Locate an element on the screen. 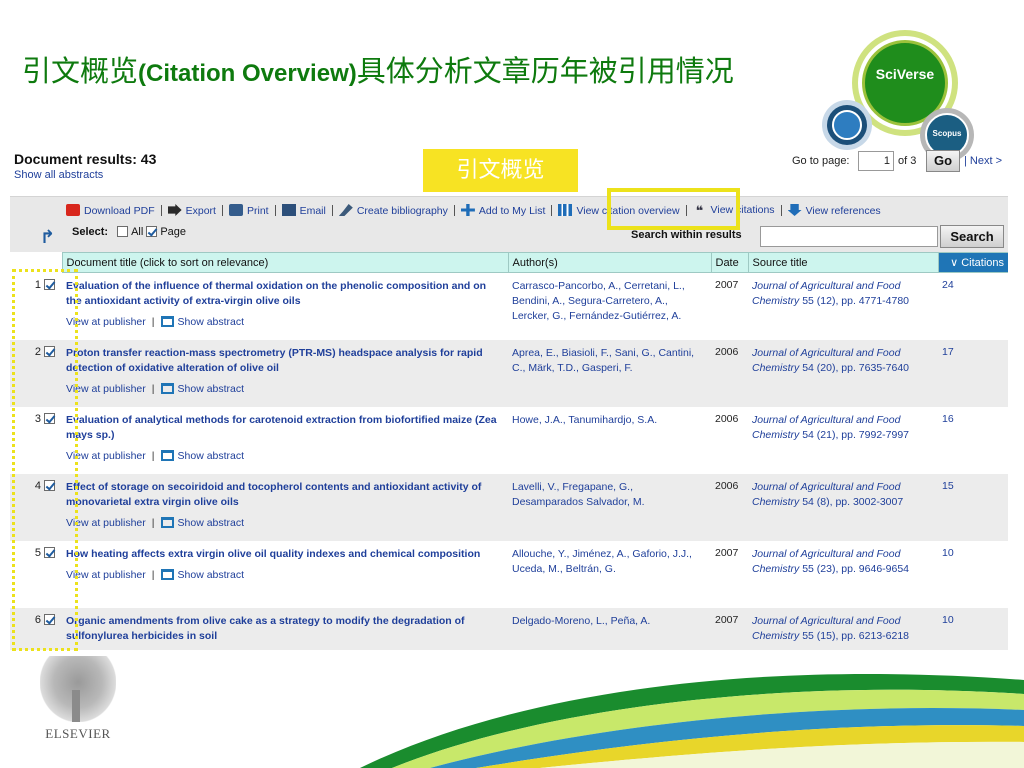 Image resolution: width=1024 pixels, height=768 pixels. add-to-list-button: Add to My List is located at coordinates (502, 210).